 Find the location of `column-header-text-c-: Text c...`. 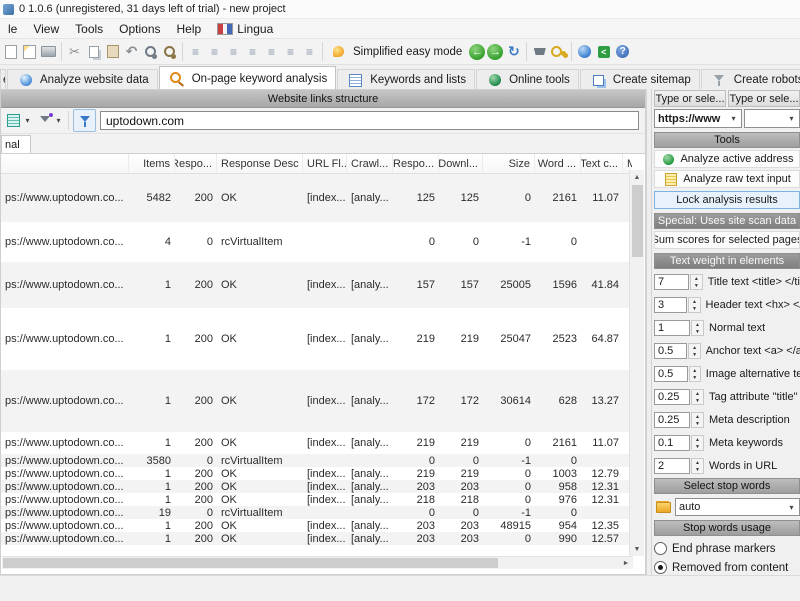

column-header-text-c-: Text c... is located at coordinates (602, 163).